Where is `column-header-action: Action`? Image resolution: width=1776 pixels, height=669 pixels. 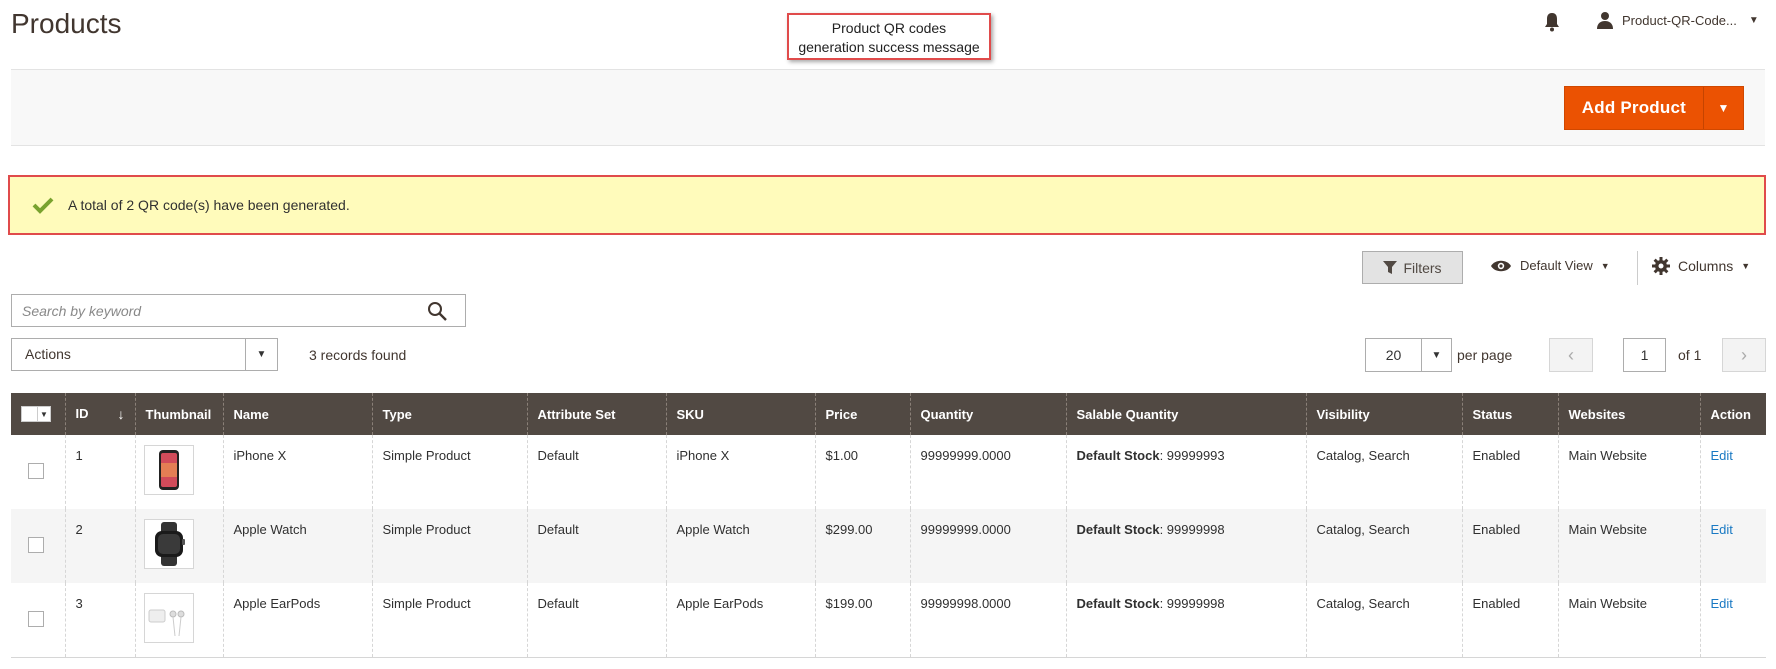
column-header-action: Action is located at coordinates (1732, 414).